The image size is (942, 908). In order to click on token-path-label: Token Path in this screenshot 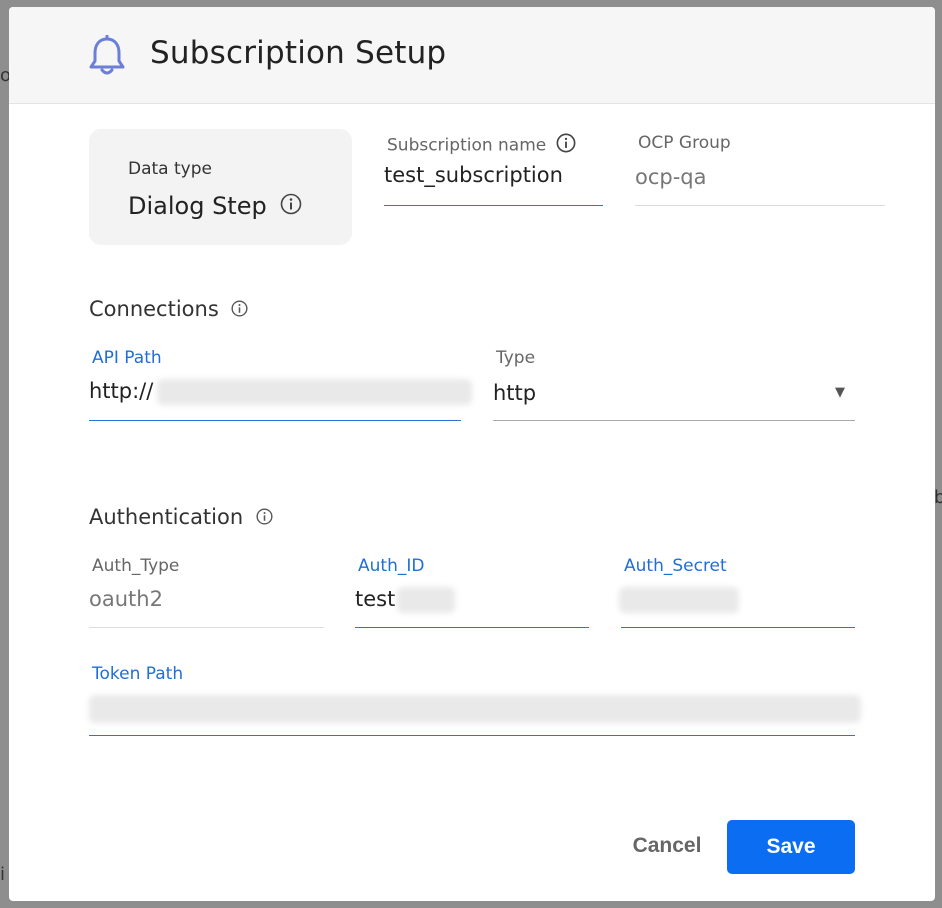, I will do `click(138, 674)`.